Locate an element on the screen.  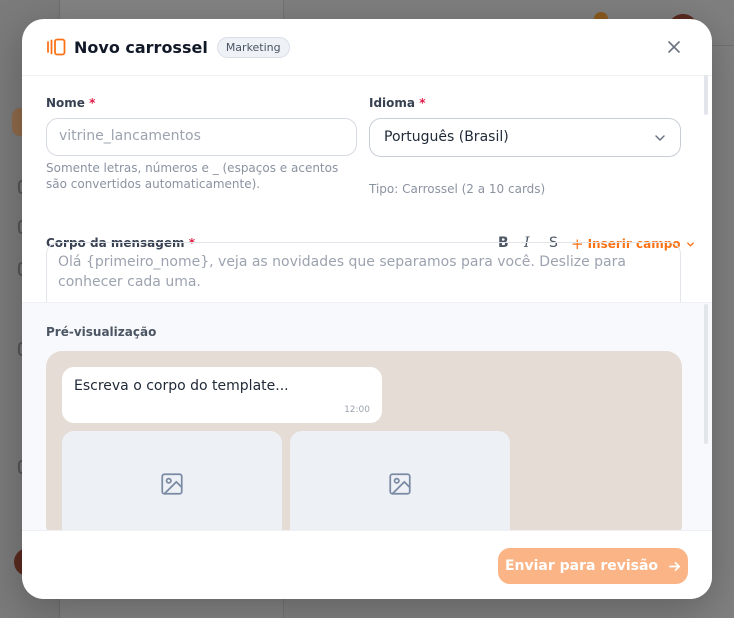
message-bubble: Escreva o corpo do template... 12:00 is located at coordinates (222, 395).